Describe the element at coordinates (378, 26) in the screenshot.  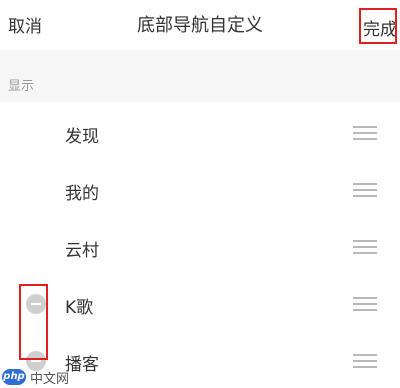
I see `done-button: 完成` at that location.